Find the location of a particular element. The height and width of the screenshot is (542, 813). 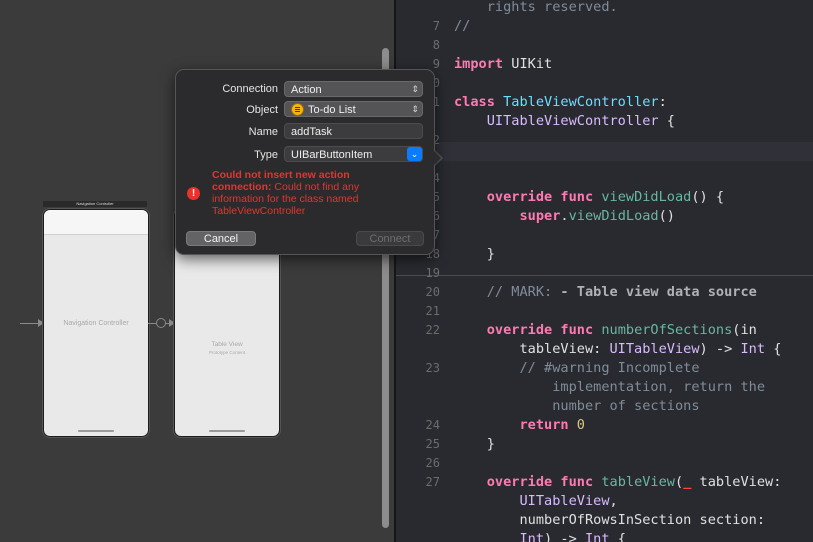

code-token: - Table view data source is located at coordinates (658, 292).